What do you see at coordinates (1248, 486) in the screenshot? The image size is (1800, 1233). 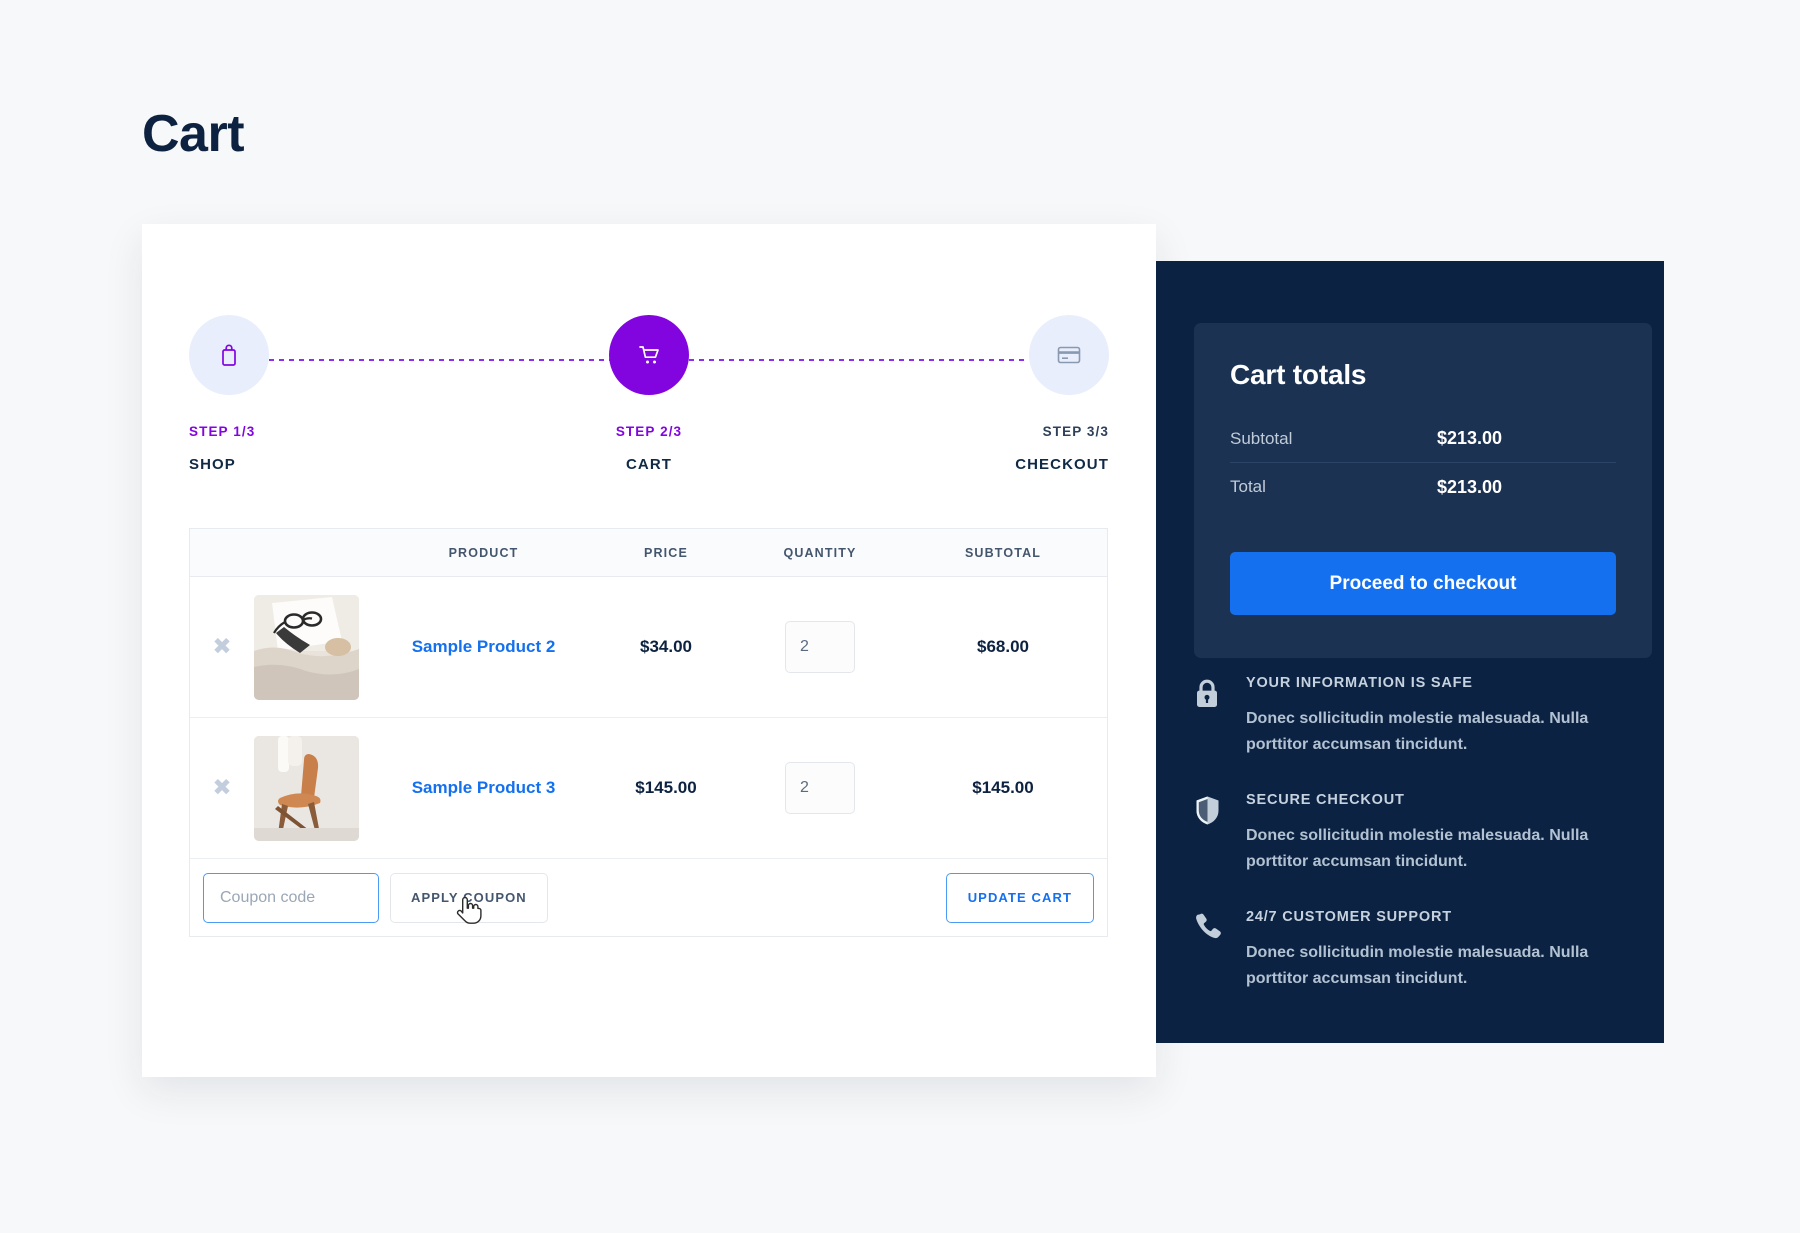 I see `total-label: Total` at bounding box center [1248, 486].